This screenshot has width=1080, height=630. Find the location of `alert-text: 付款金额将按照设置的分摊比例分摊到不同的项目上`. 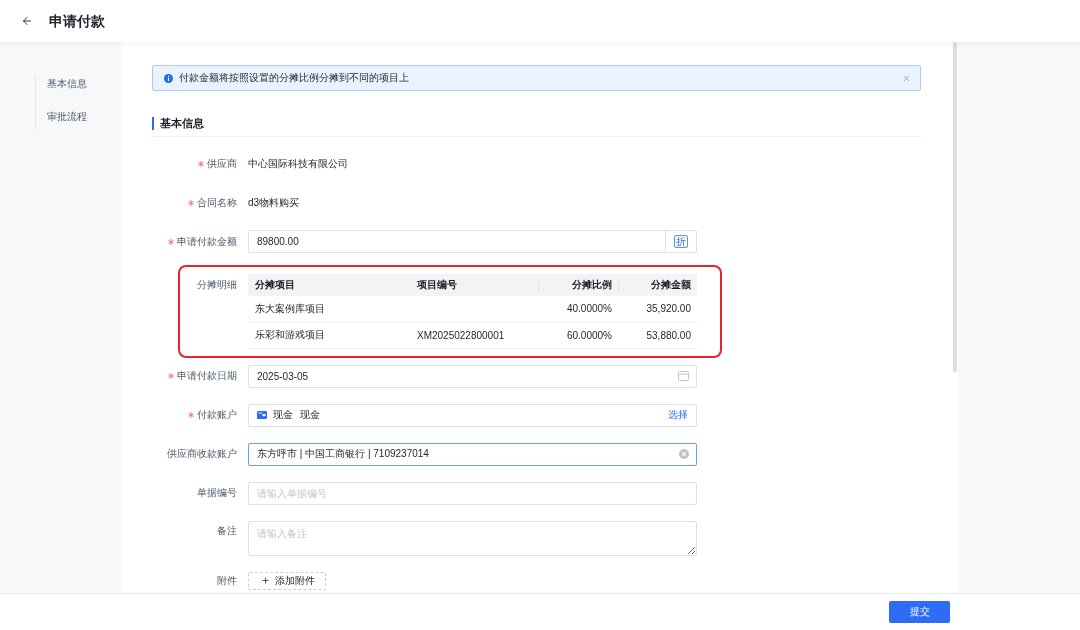

alert-text: 付款金额将按照设置的分摊比例分摊到不同的项目上 is located at coordinates (294, 78).